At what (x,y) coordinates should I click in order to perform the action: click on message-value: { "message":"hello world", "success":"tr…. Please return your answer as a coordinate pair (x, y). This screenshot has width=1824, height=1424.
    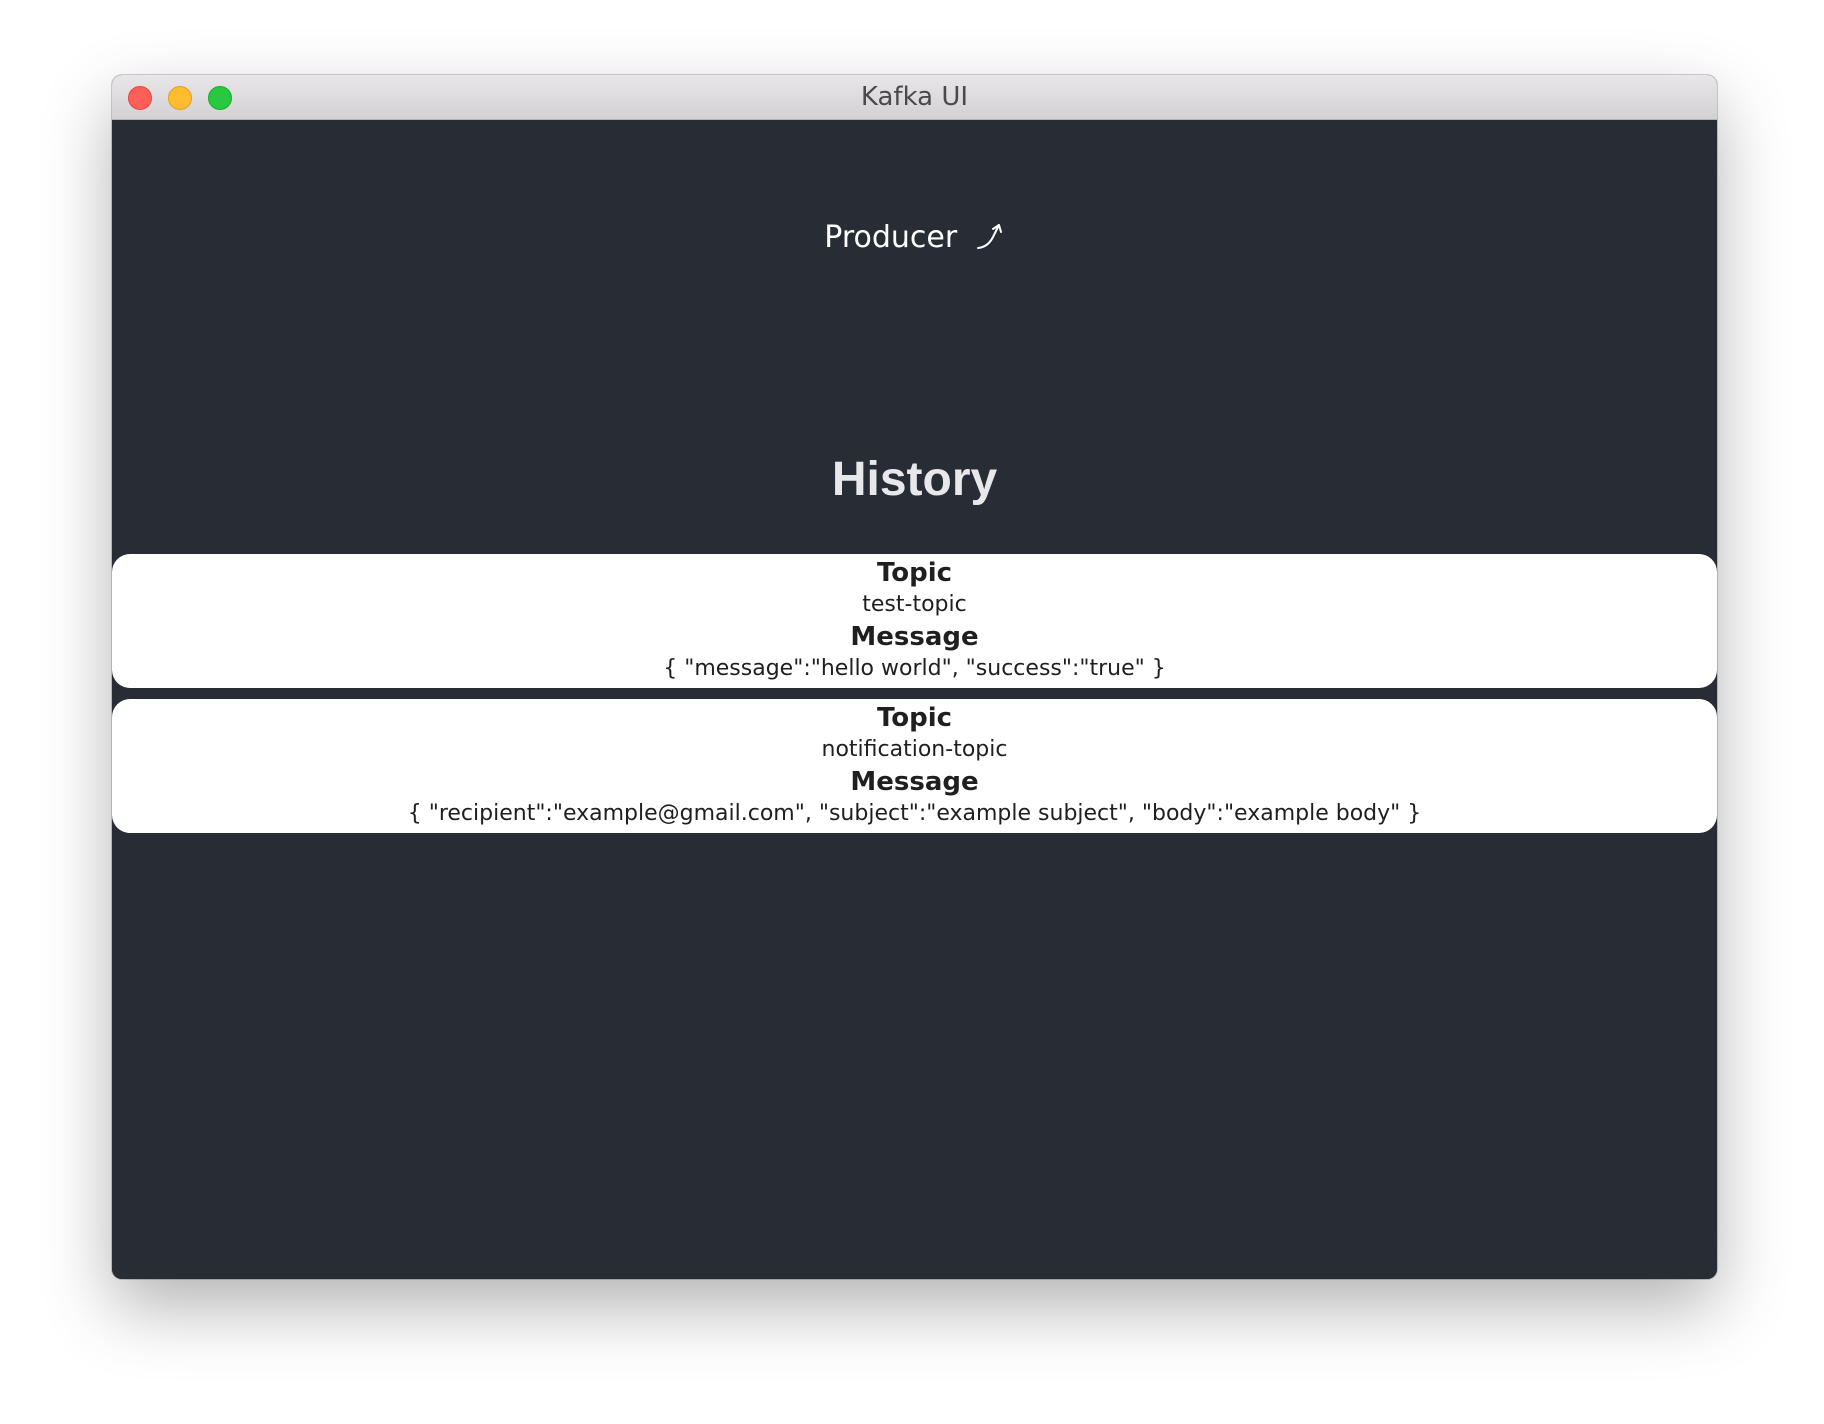
    Looking at the image, I should click on (914, 668).